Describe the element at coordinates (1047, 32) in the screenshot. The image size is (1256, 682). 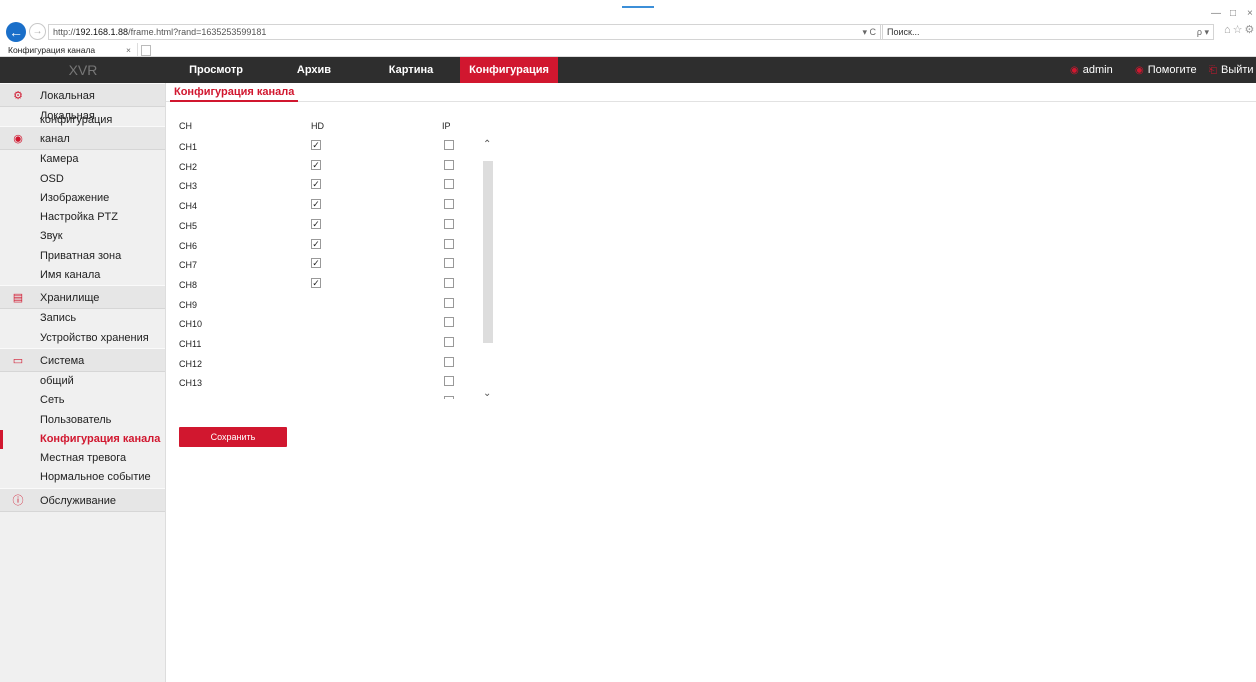
I see `search-input: Поиск... ρ ▾` at that location.